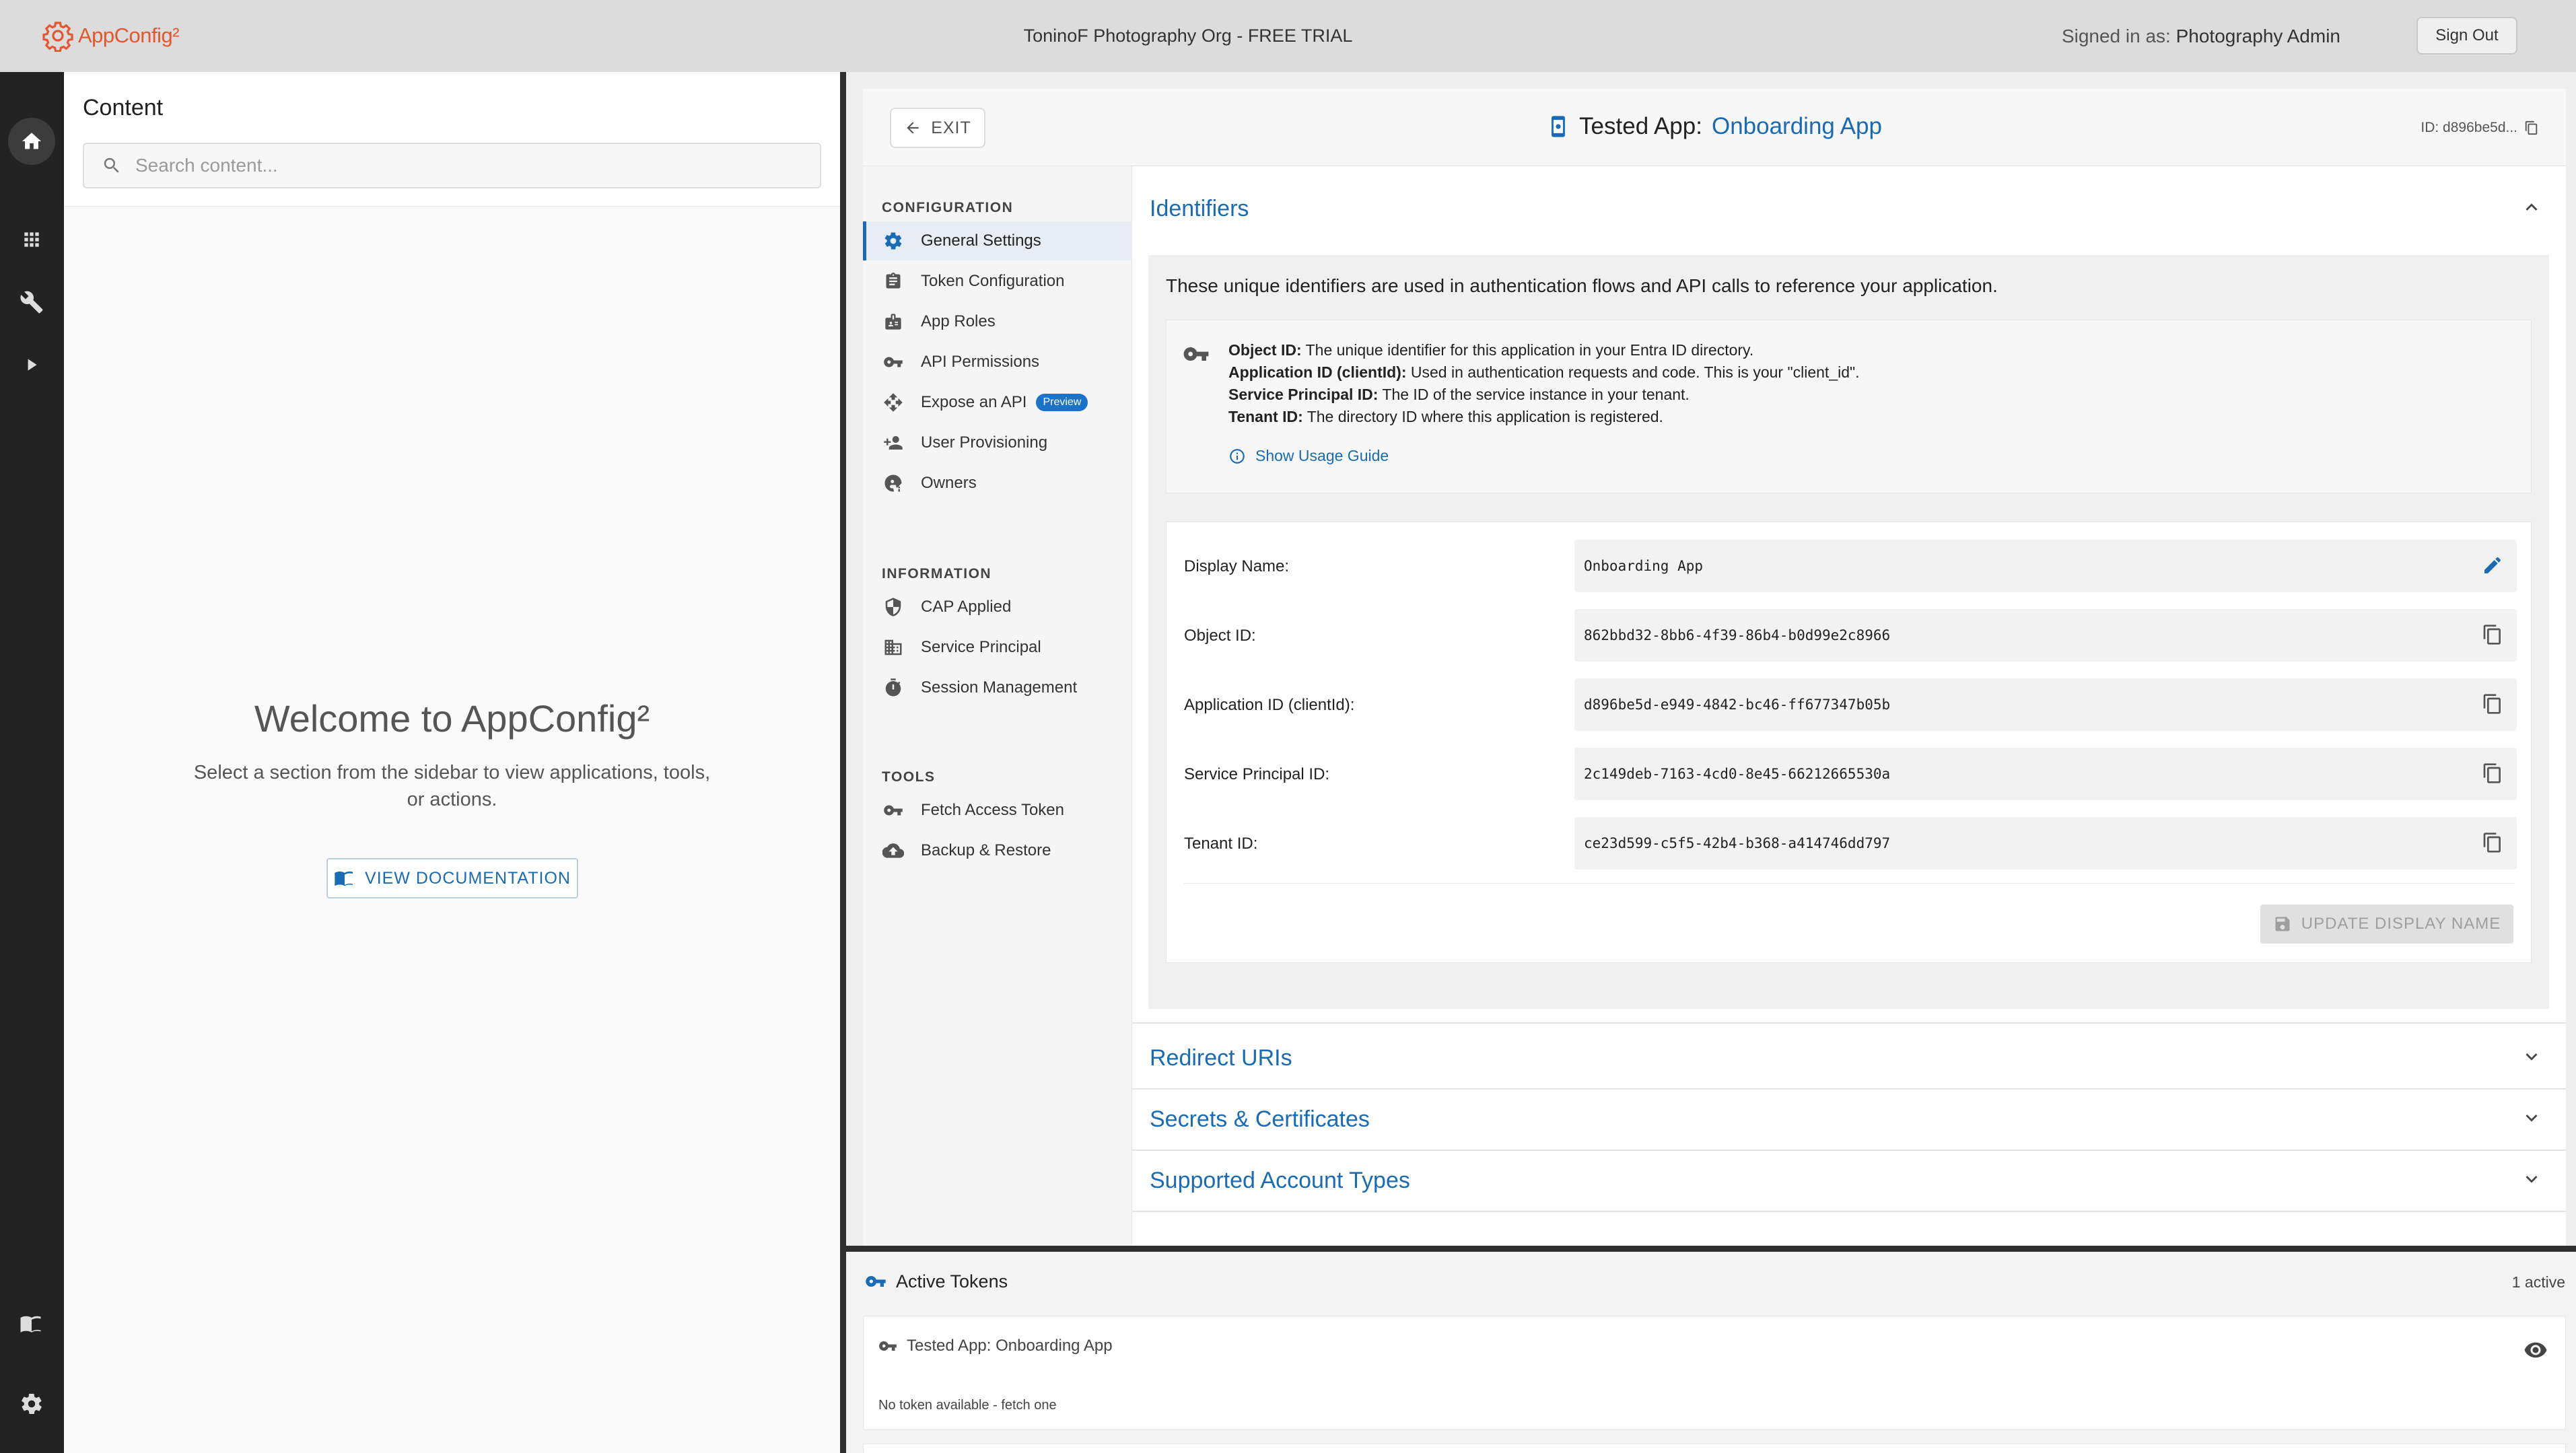 The image size is (2576, 1453). I want to click on object-id-field: 862bbd32-8bb6-4f39-86b4-b0d99e2c8966, so click(2045, 636).